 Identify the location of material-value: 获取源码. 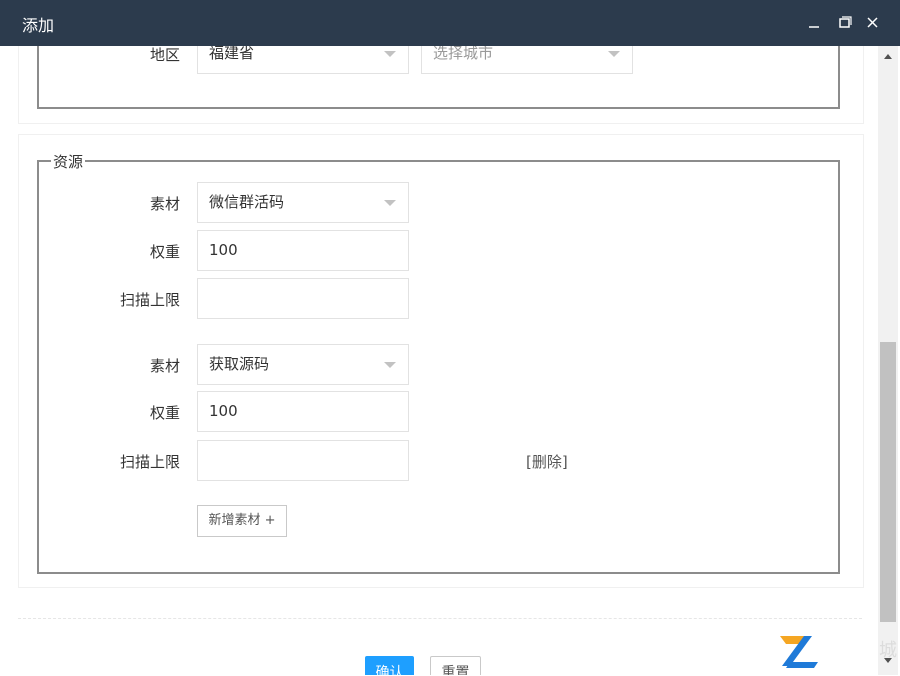
(239, 364).